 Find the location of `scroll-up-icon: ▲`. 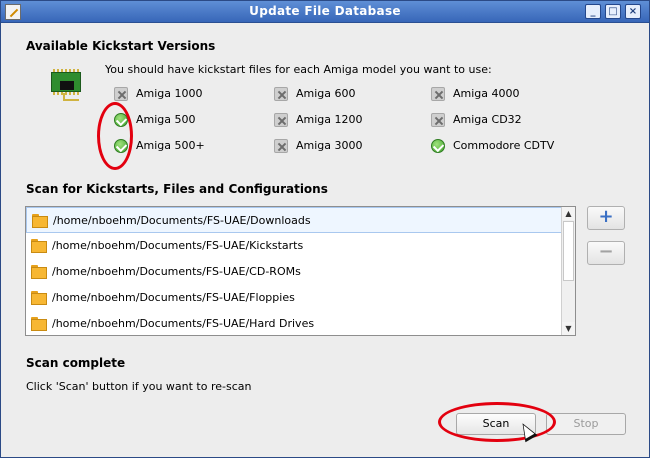

scroll-up-icon: ▲ is located at coordinates (568, 213).